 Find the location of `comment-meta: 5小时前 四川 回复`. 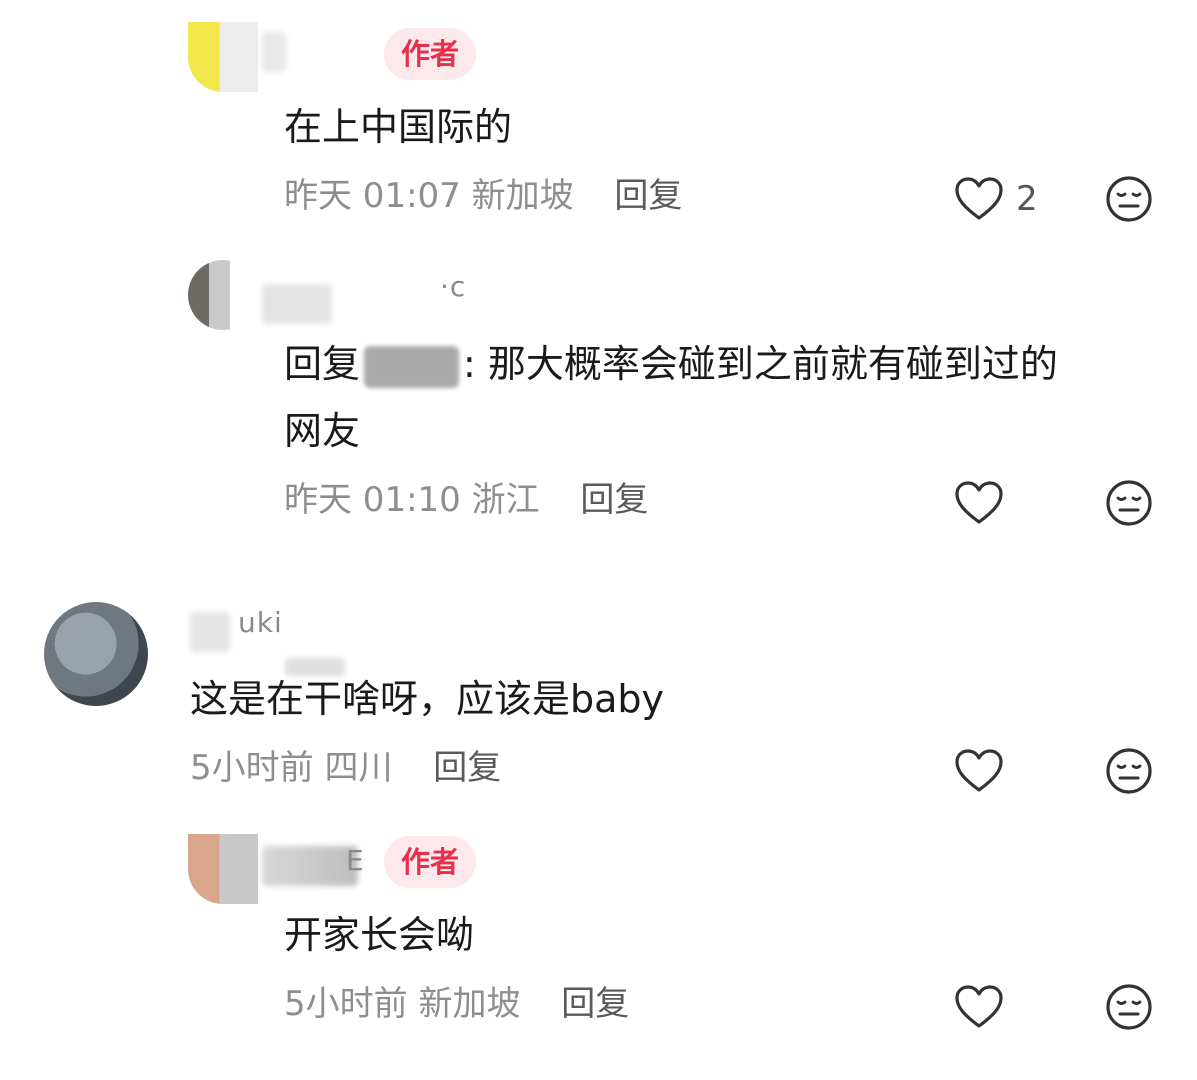

comment-meta: 5小时前 四川 回复 is located at coordinates (345, 768).